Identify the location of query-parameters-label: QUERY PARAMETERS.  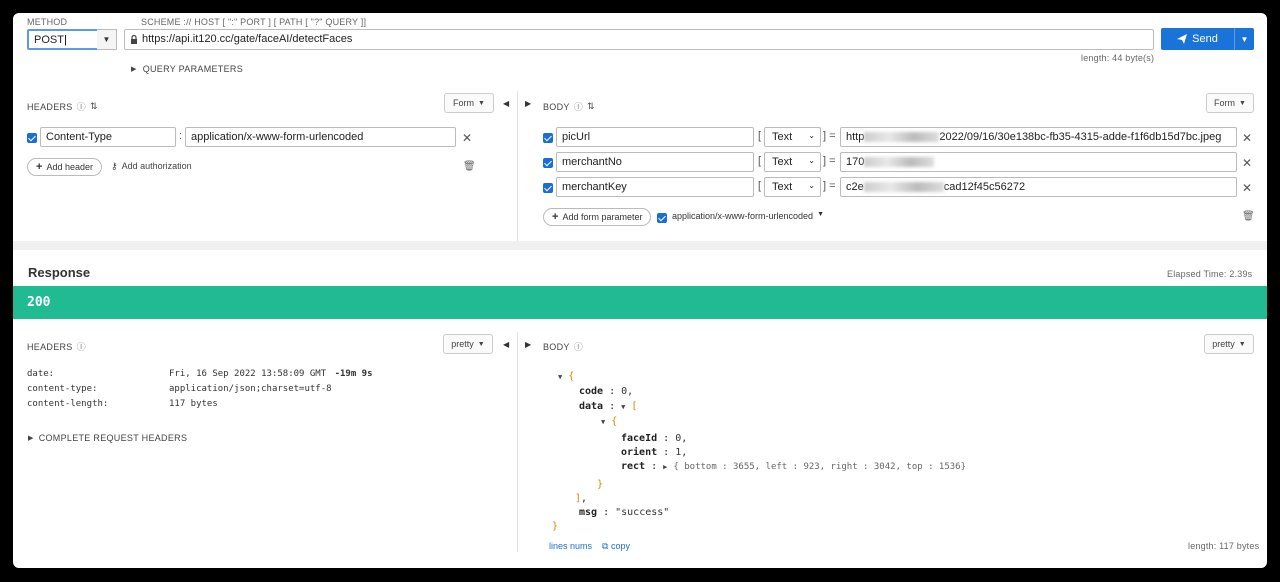
(193, 69).